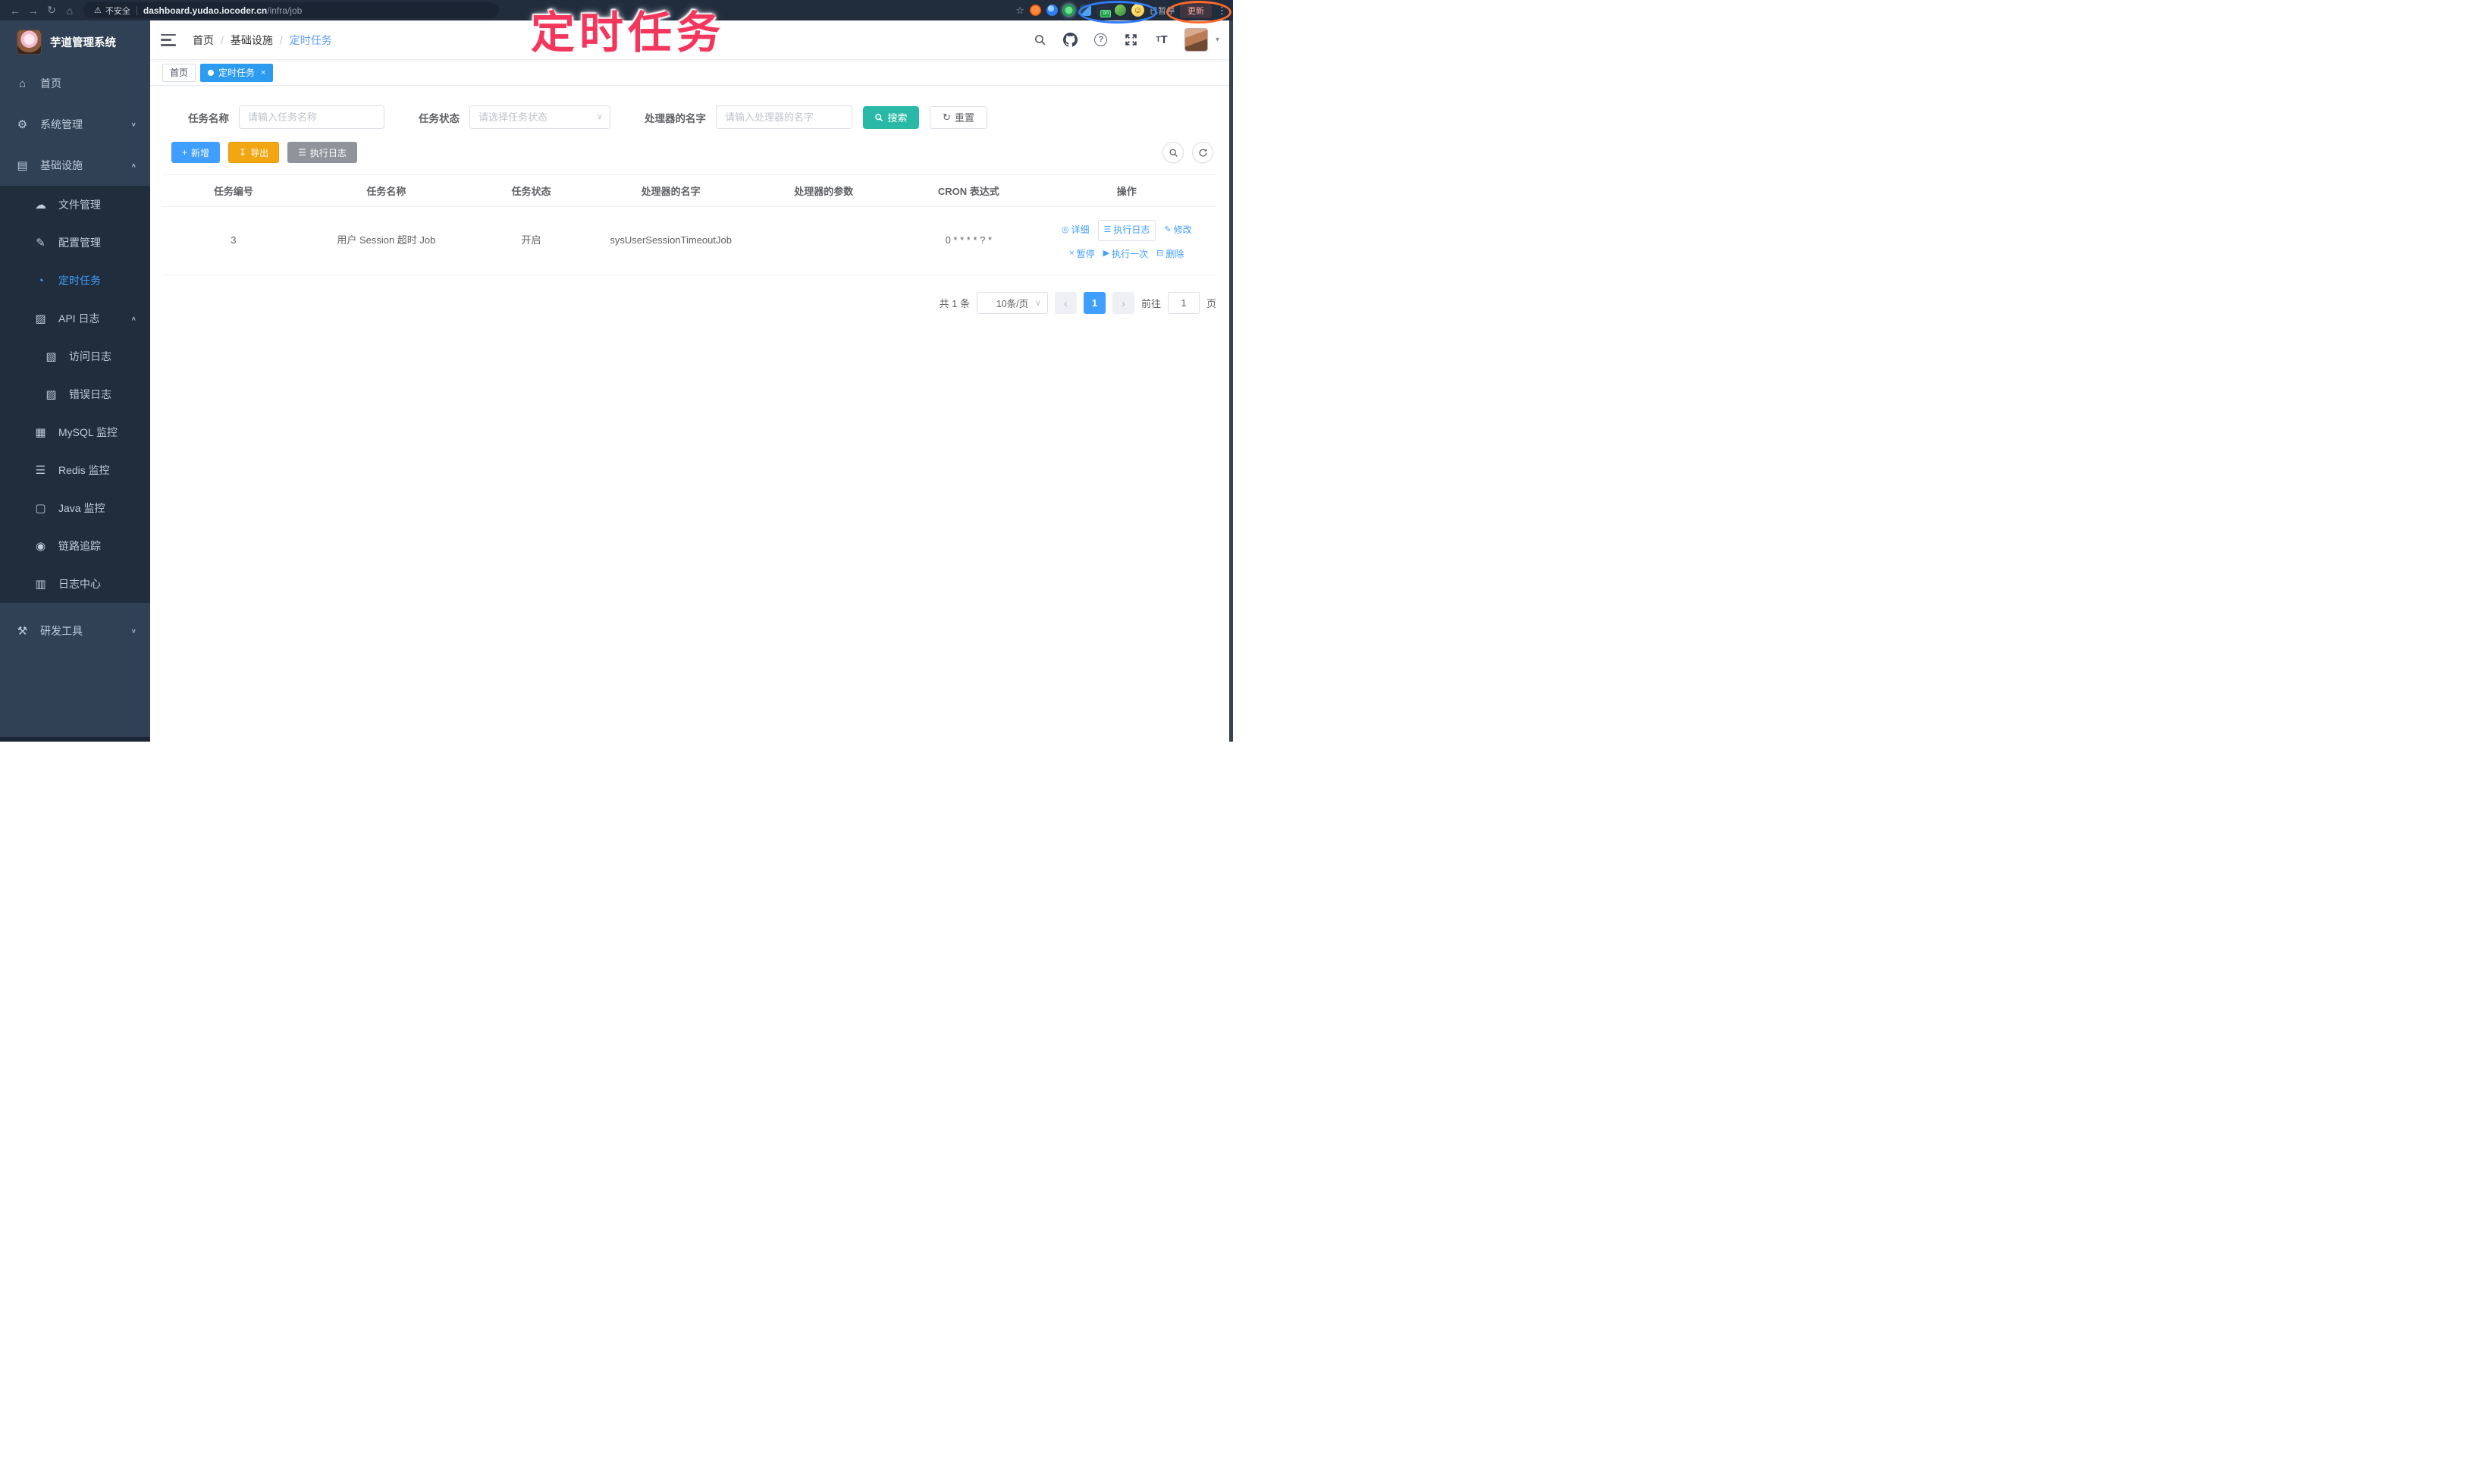 The width and height of the screenshot is (2466, 1484). I want to click on chevron-up-icon: ∧, so click(133, 318).